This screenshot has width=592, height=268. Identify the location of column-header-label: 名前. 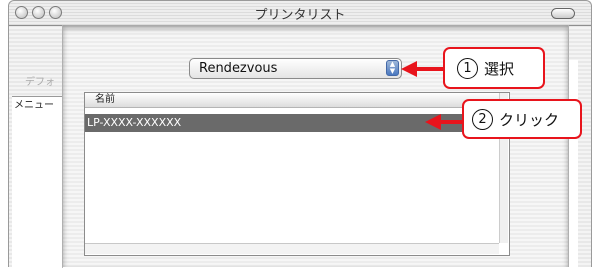
(105, 99).